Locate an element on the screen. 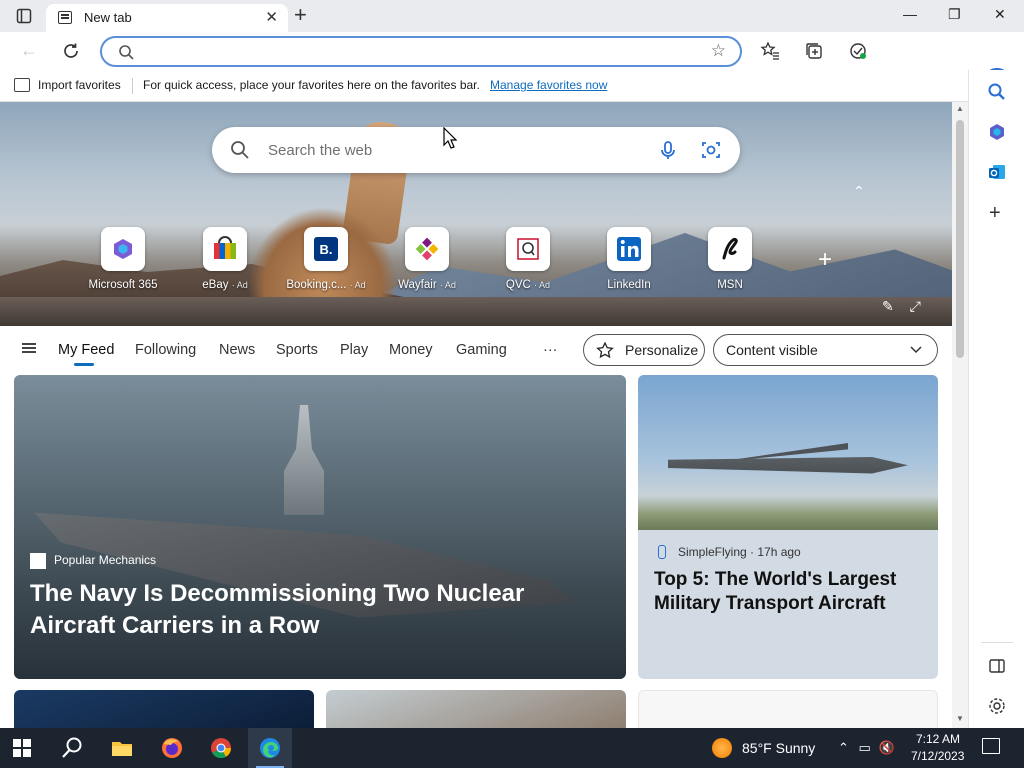  tab-title: New tab is located at coordinates (108, 17).